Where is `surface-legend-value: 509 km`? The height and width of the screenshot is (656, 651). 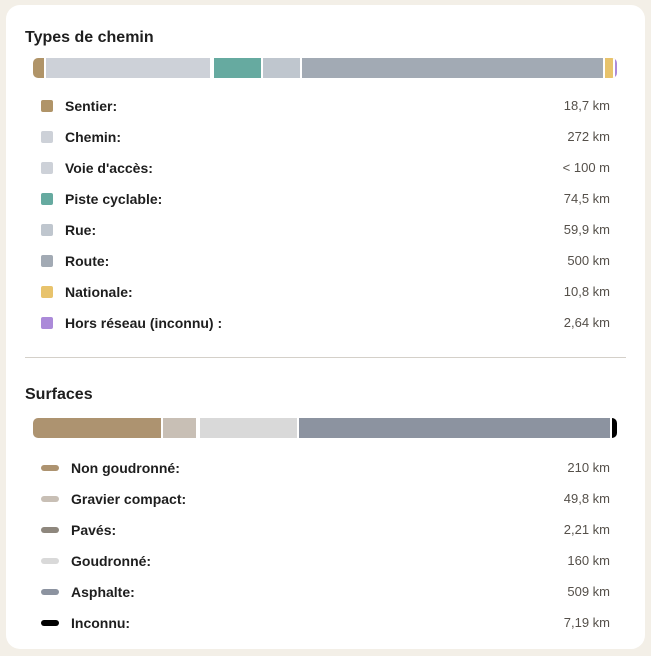
surface-legend-value: 509 km is located at coordinates (588, 591).